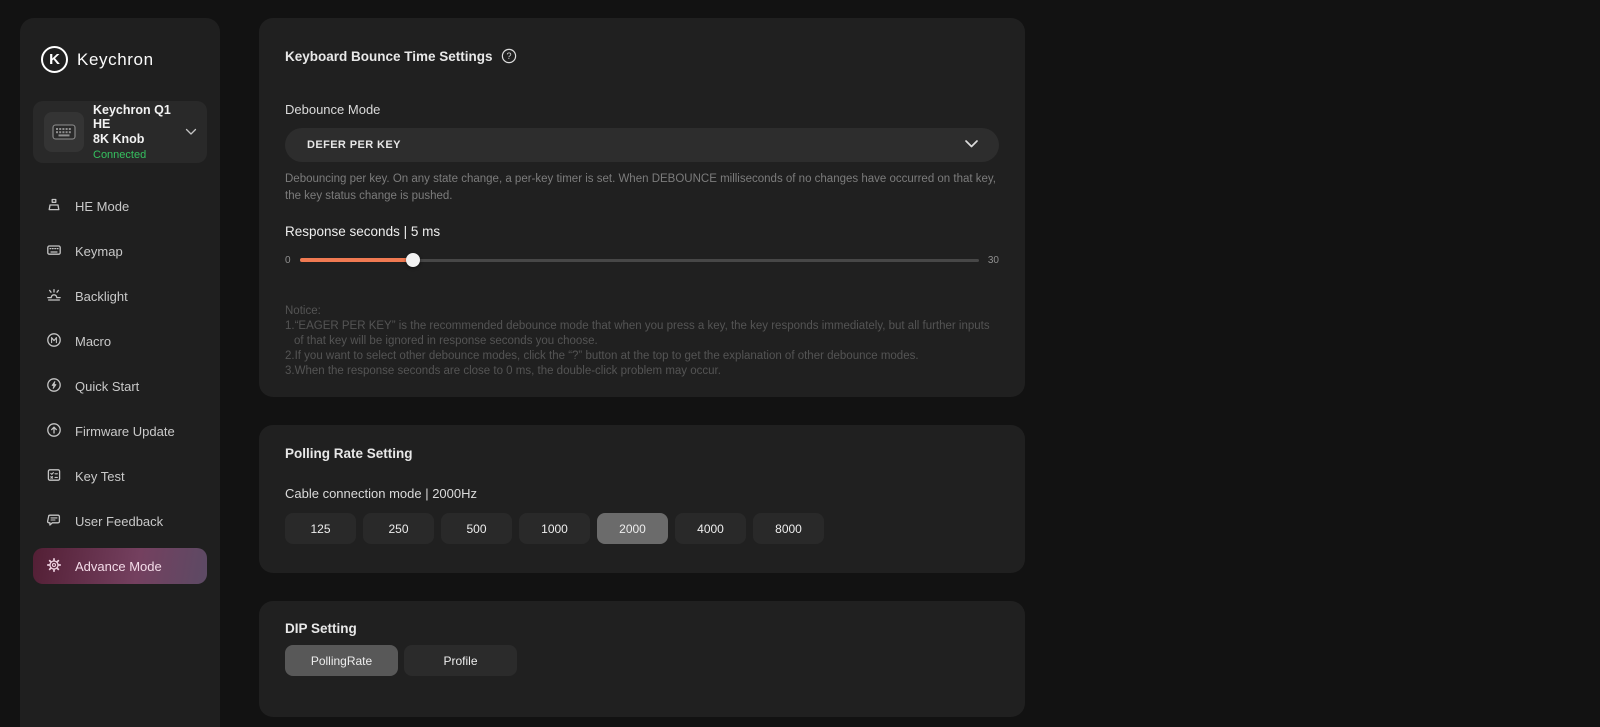 The width and height of the screenshot is (1600, 727). What do you see at coordinates (101, 296) in the screenshot?
I see `sidebar-item-label: Backlight` at bounding box center [101, 296].